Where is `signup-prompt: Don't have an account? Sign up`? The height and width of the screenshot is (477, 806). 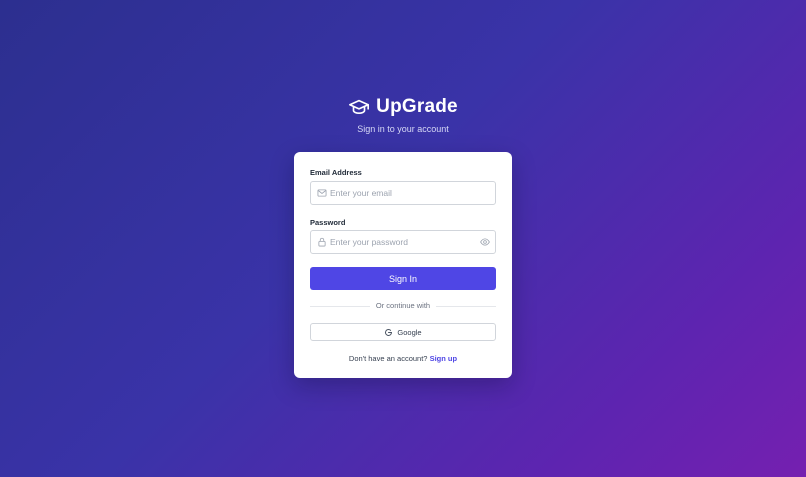
signup-prompt: Don't have an account? Sign up is located at coordinates (403, 358).